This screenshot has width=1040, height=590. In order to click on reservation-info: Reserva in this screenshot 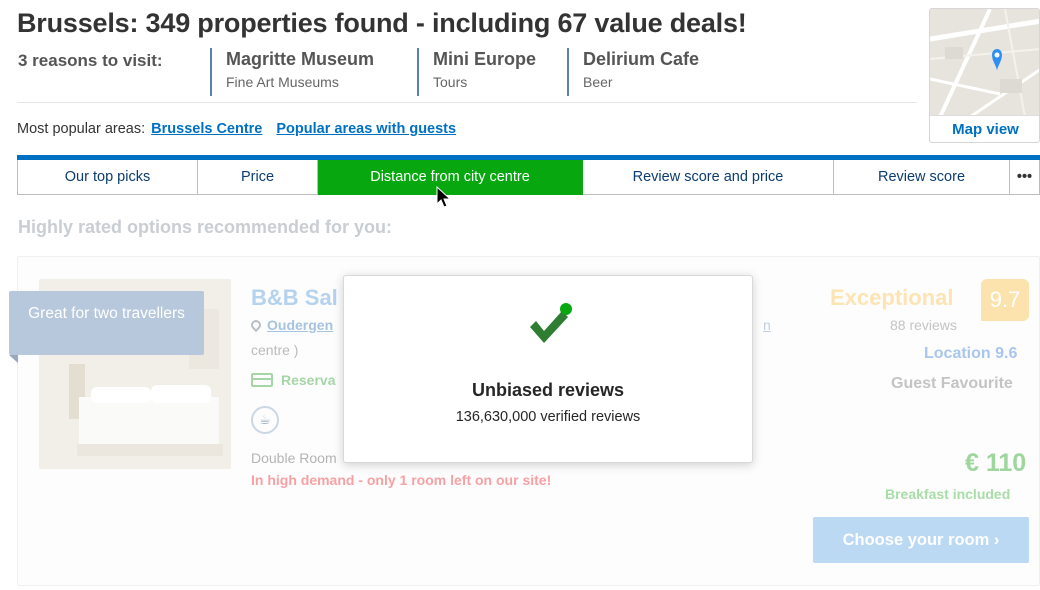, I will do `click(293, 380)`.